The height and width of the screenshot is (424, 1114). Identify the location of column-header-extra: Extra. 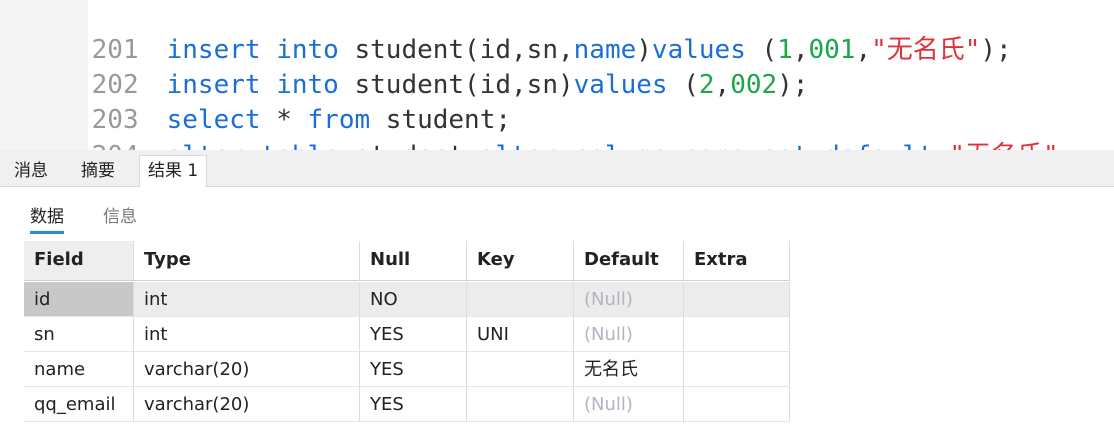
(737, 261).